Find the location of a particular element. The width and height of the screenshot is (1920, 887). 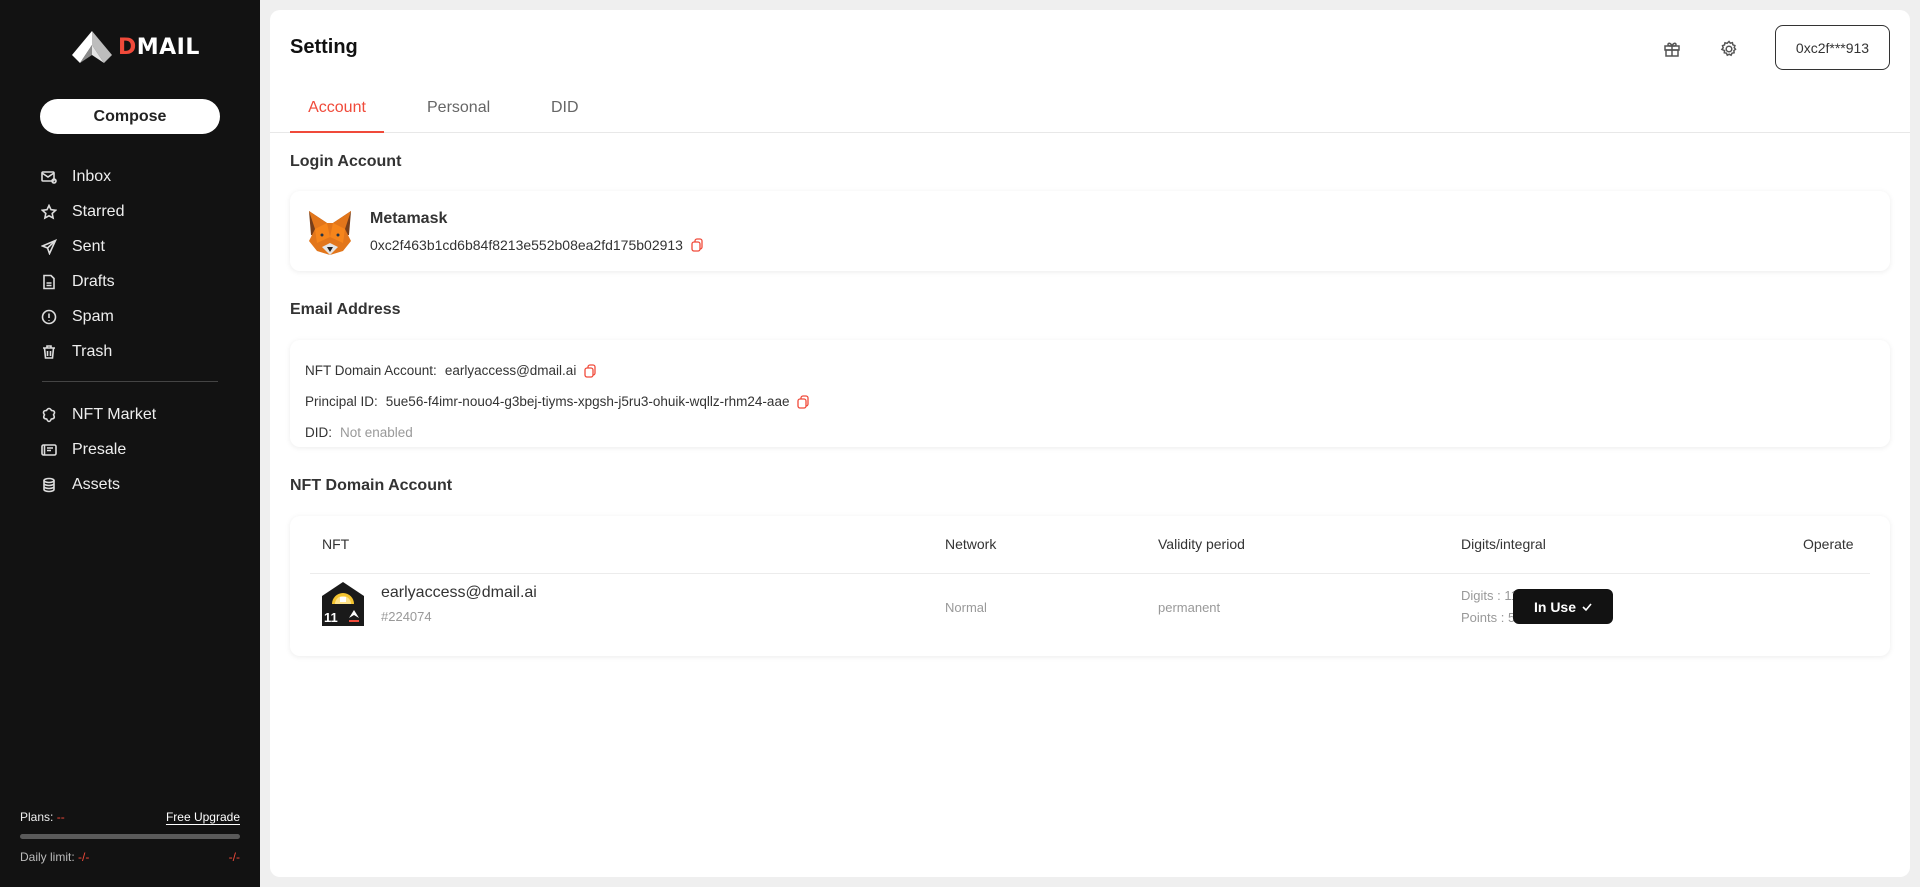

plans-label-text: Plans: is located at coordinates (37, 817).